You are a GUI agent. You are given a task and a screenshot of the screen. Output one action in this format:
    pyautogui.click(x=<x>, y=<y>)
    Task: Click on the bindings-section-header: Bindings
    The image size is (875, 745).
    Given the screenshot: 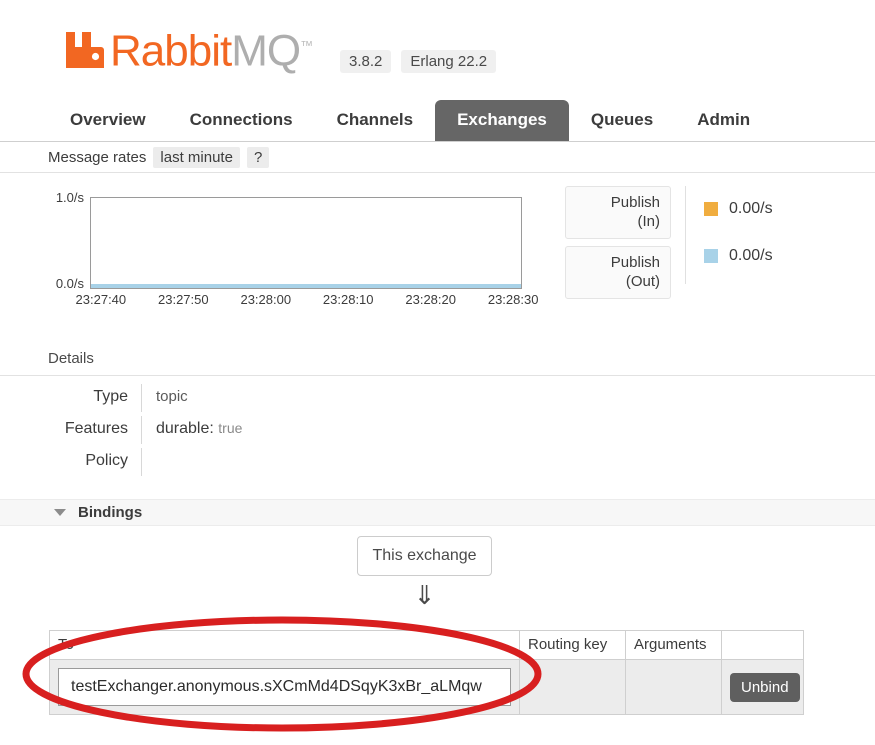 What is the action you would take?
    pyautogui.click(x=437, y=512)
    